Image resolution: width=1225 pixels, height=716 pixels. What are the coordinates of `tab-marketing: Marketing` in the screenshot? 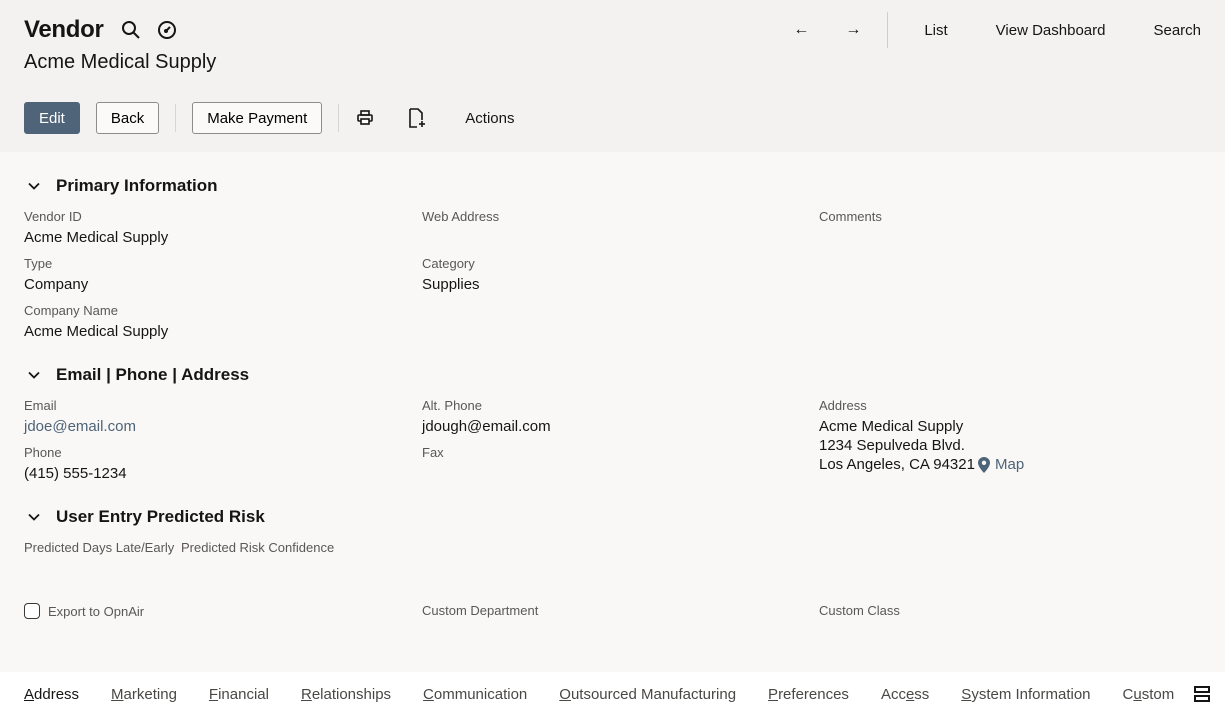 It's located at (144, 694).